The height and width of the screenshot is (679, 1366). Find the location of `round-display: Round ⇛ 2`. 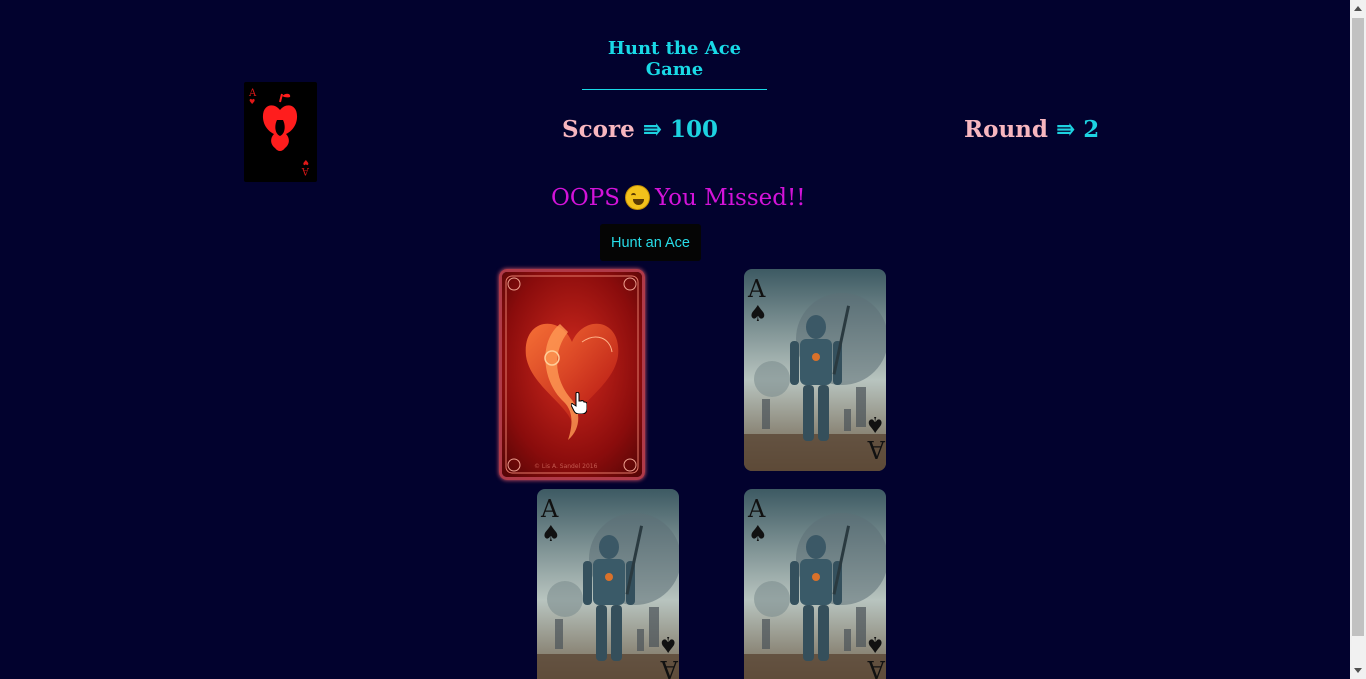

round-display: Round ⇛ 2 is located at coordinates (1031, 129).